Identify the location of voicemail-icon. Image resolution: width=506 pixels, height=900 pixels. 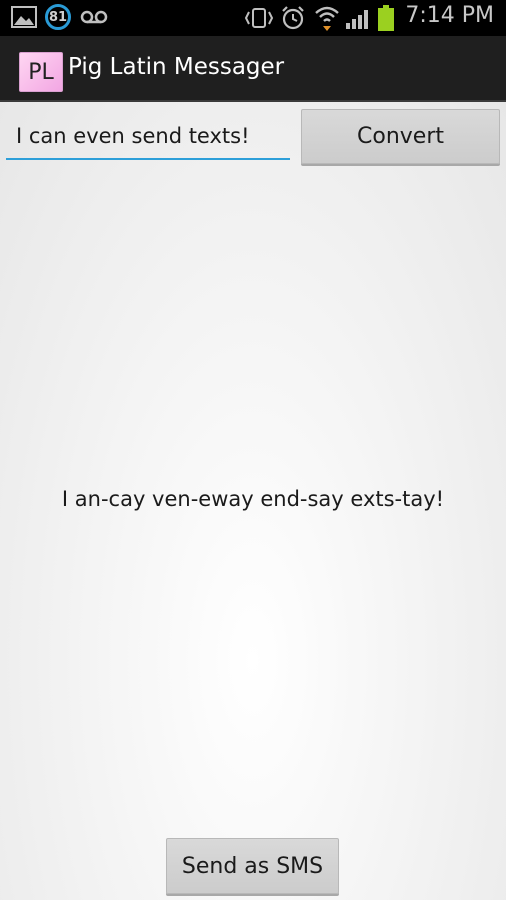
(94, 20).